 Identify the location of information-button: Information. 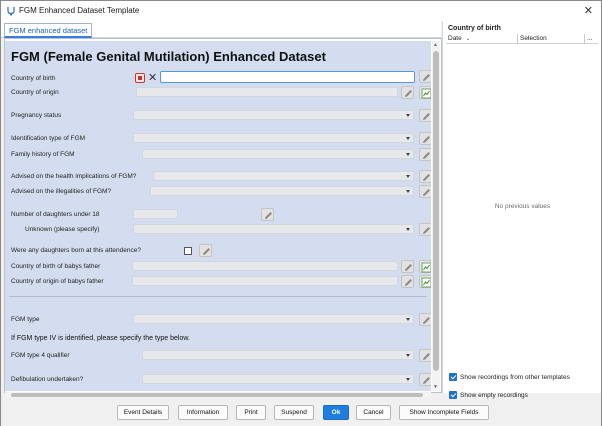
(203, 412).